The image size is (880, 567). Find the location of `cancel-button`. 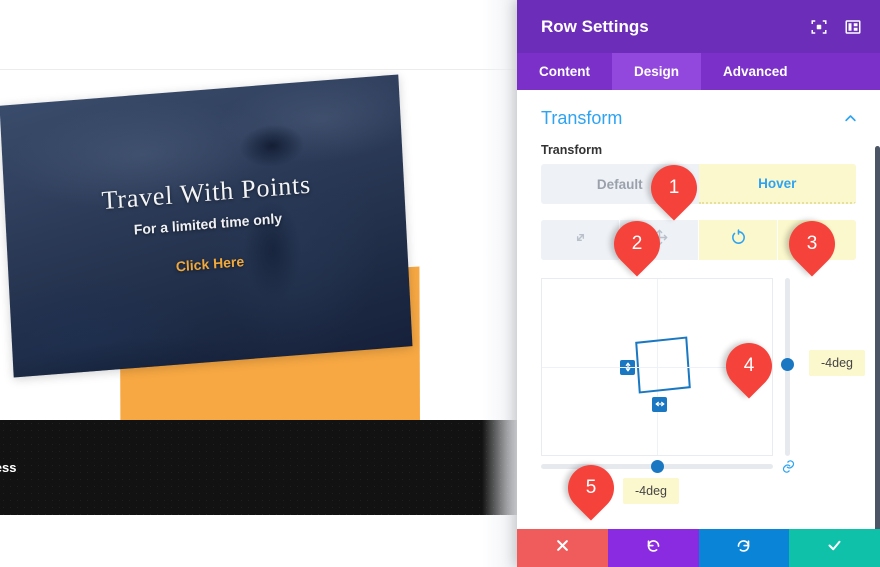

cancel-button is located at coordinates (562, 548).